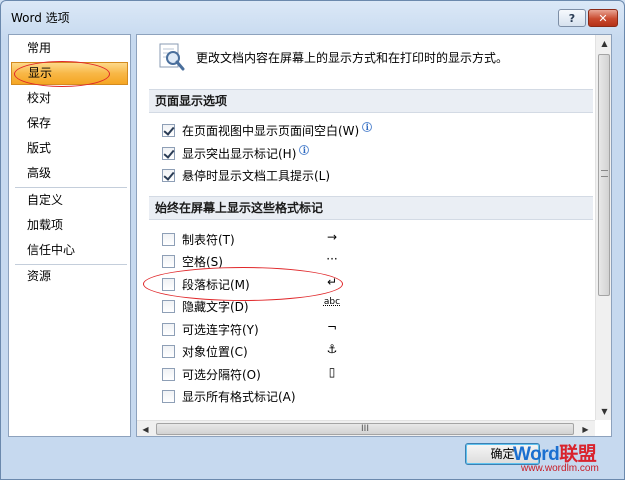 This screenshot has height=480, width=625. Describe the element at coordinates (256, 175) in the screenshot. I see `option-label: 悬停时显示文档工具提示(L)` at that location.